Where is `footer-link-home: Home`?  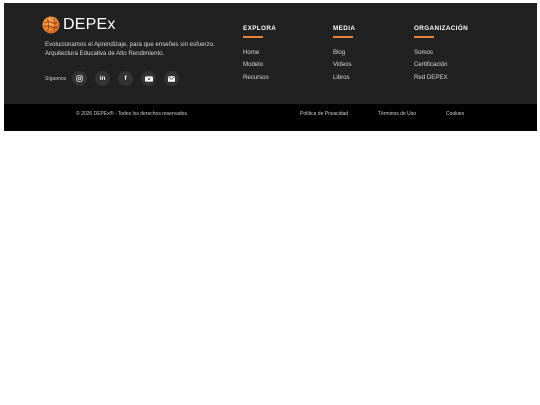
footer-link-home: Home is located at coordinates (259, 53).